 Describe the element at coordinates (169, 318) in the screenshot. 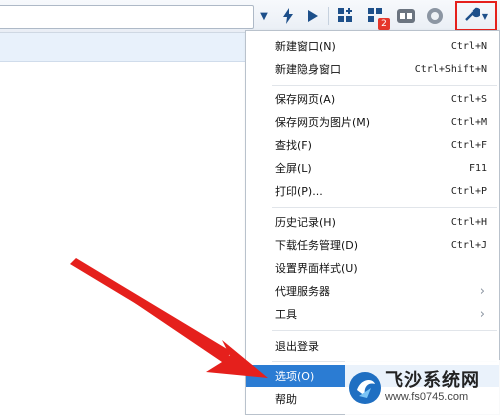

I see `annotation-arrow` at that location.